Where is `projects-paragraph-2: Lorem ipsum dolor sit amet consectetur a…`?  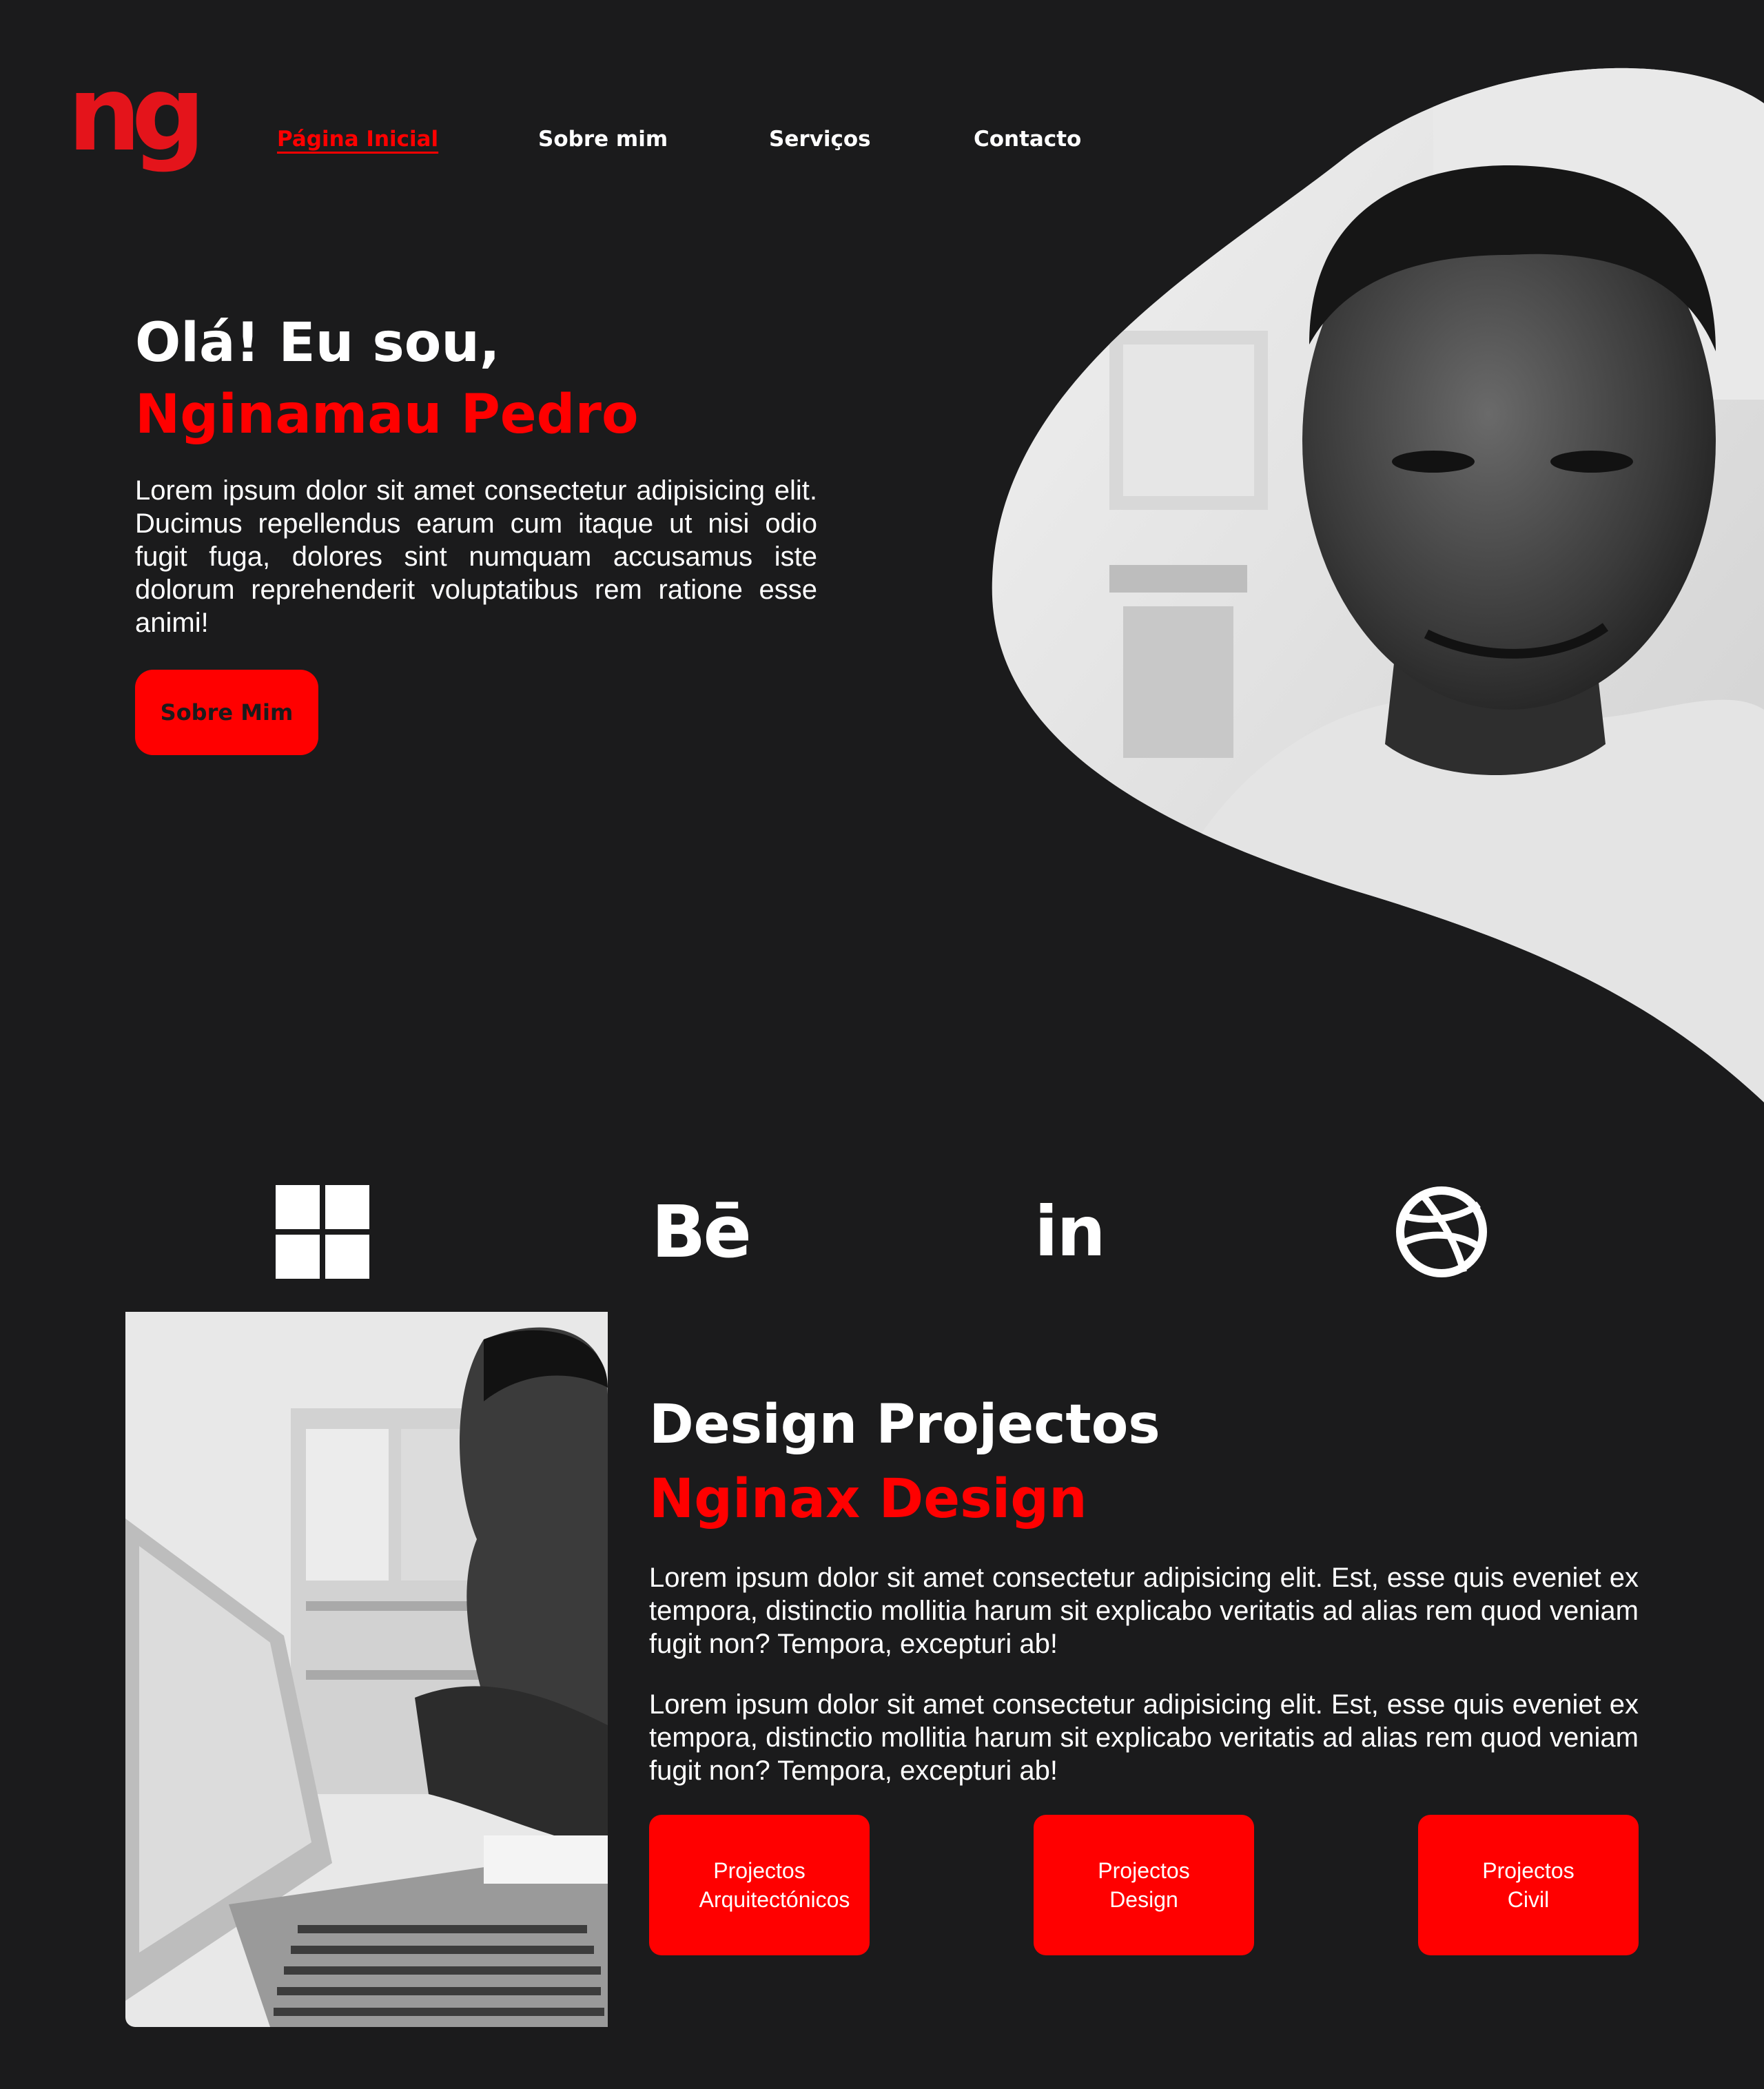
projects-paragraph-2: Lorem ipsum dolor sit amet consectetur a… is located at coordinates (1144, 1737).